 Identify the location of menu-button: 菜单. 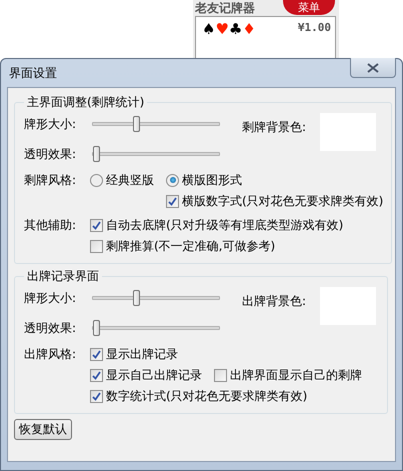
(309, 7).